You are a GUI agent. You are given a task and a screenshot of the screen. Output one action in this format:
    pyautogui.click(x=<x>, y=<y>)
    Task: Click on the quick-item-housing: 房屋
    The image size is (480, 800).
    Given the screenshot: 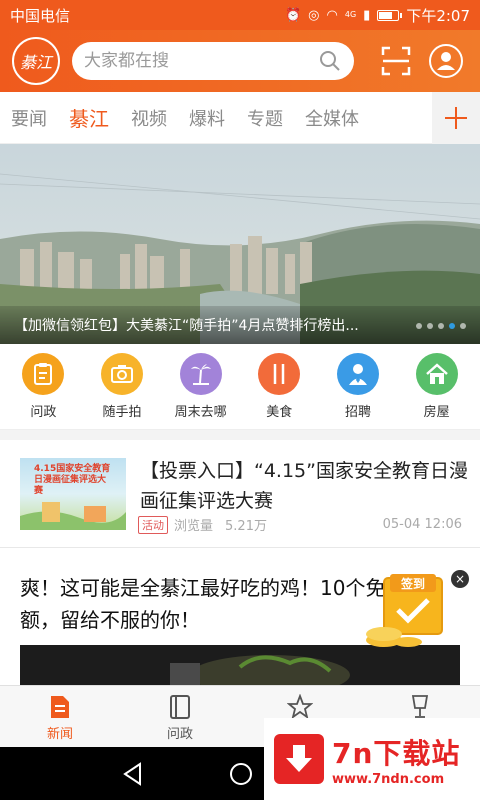 What is the action you would take?
    pyautogui.click(x=437, y=386)
    